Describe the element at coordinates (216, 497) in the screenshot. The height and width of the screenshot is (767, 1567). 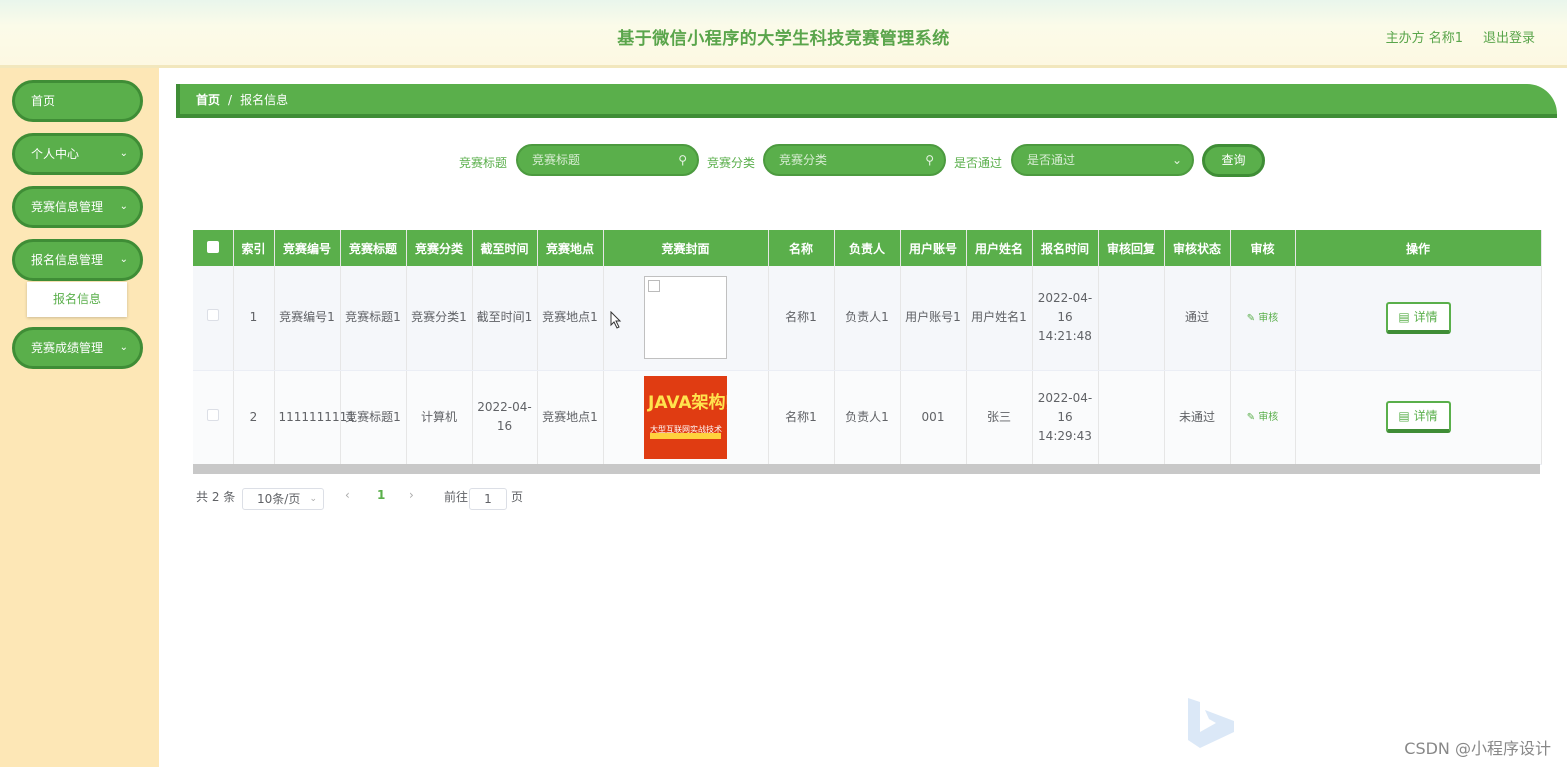
I see `total-count: 共 2 条` at that location.